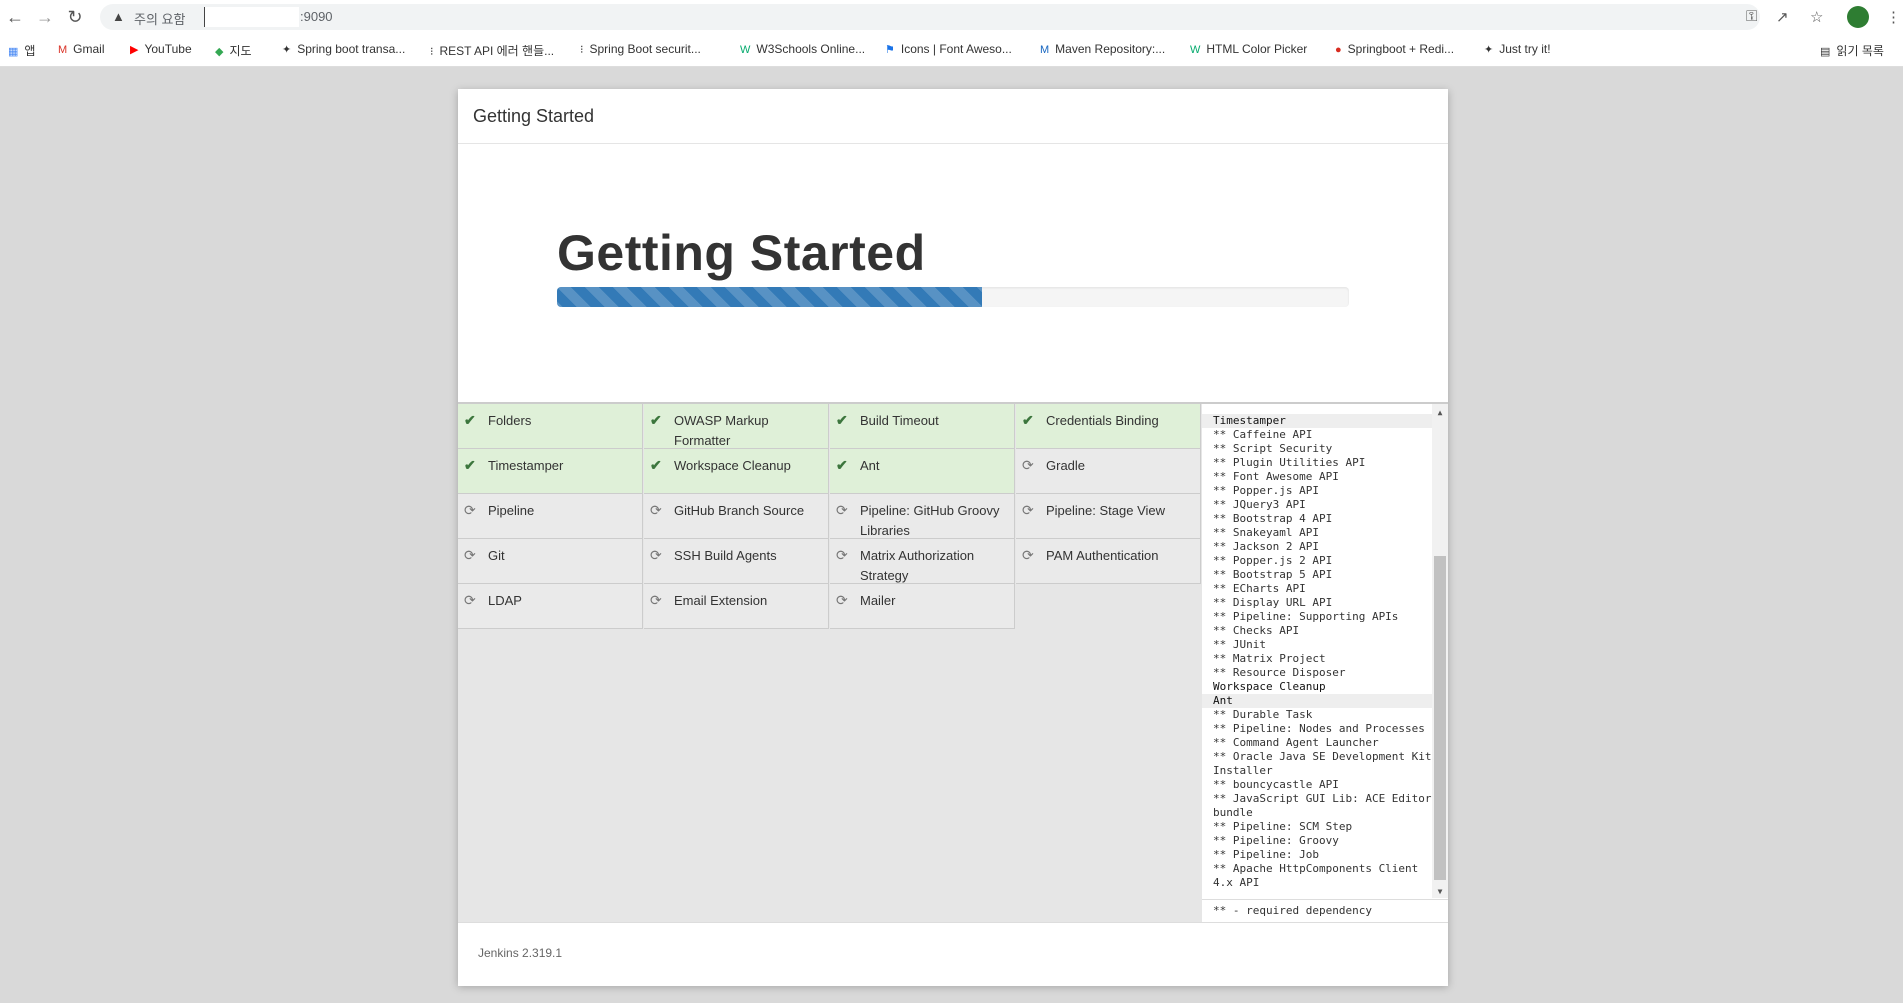 Image resolution: width=1903 pixels, height=1003 pixels. Describe the element at coordinates (953, 954) in the screenshot. I see `dialog-footer: Jenkins 2.319.1` at that location.